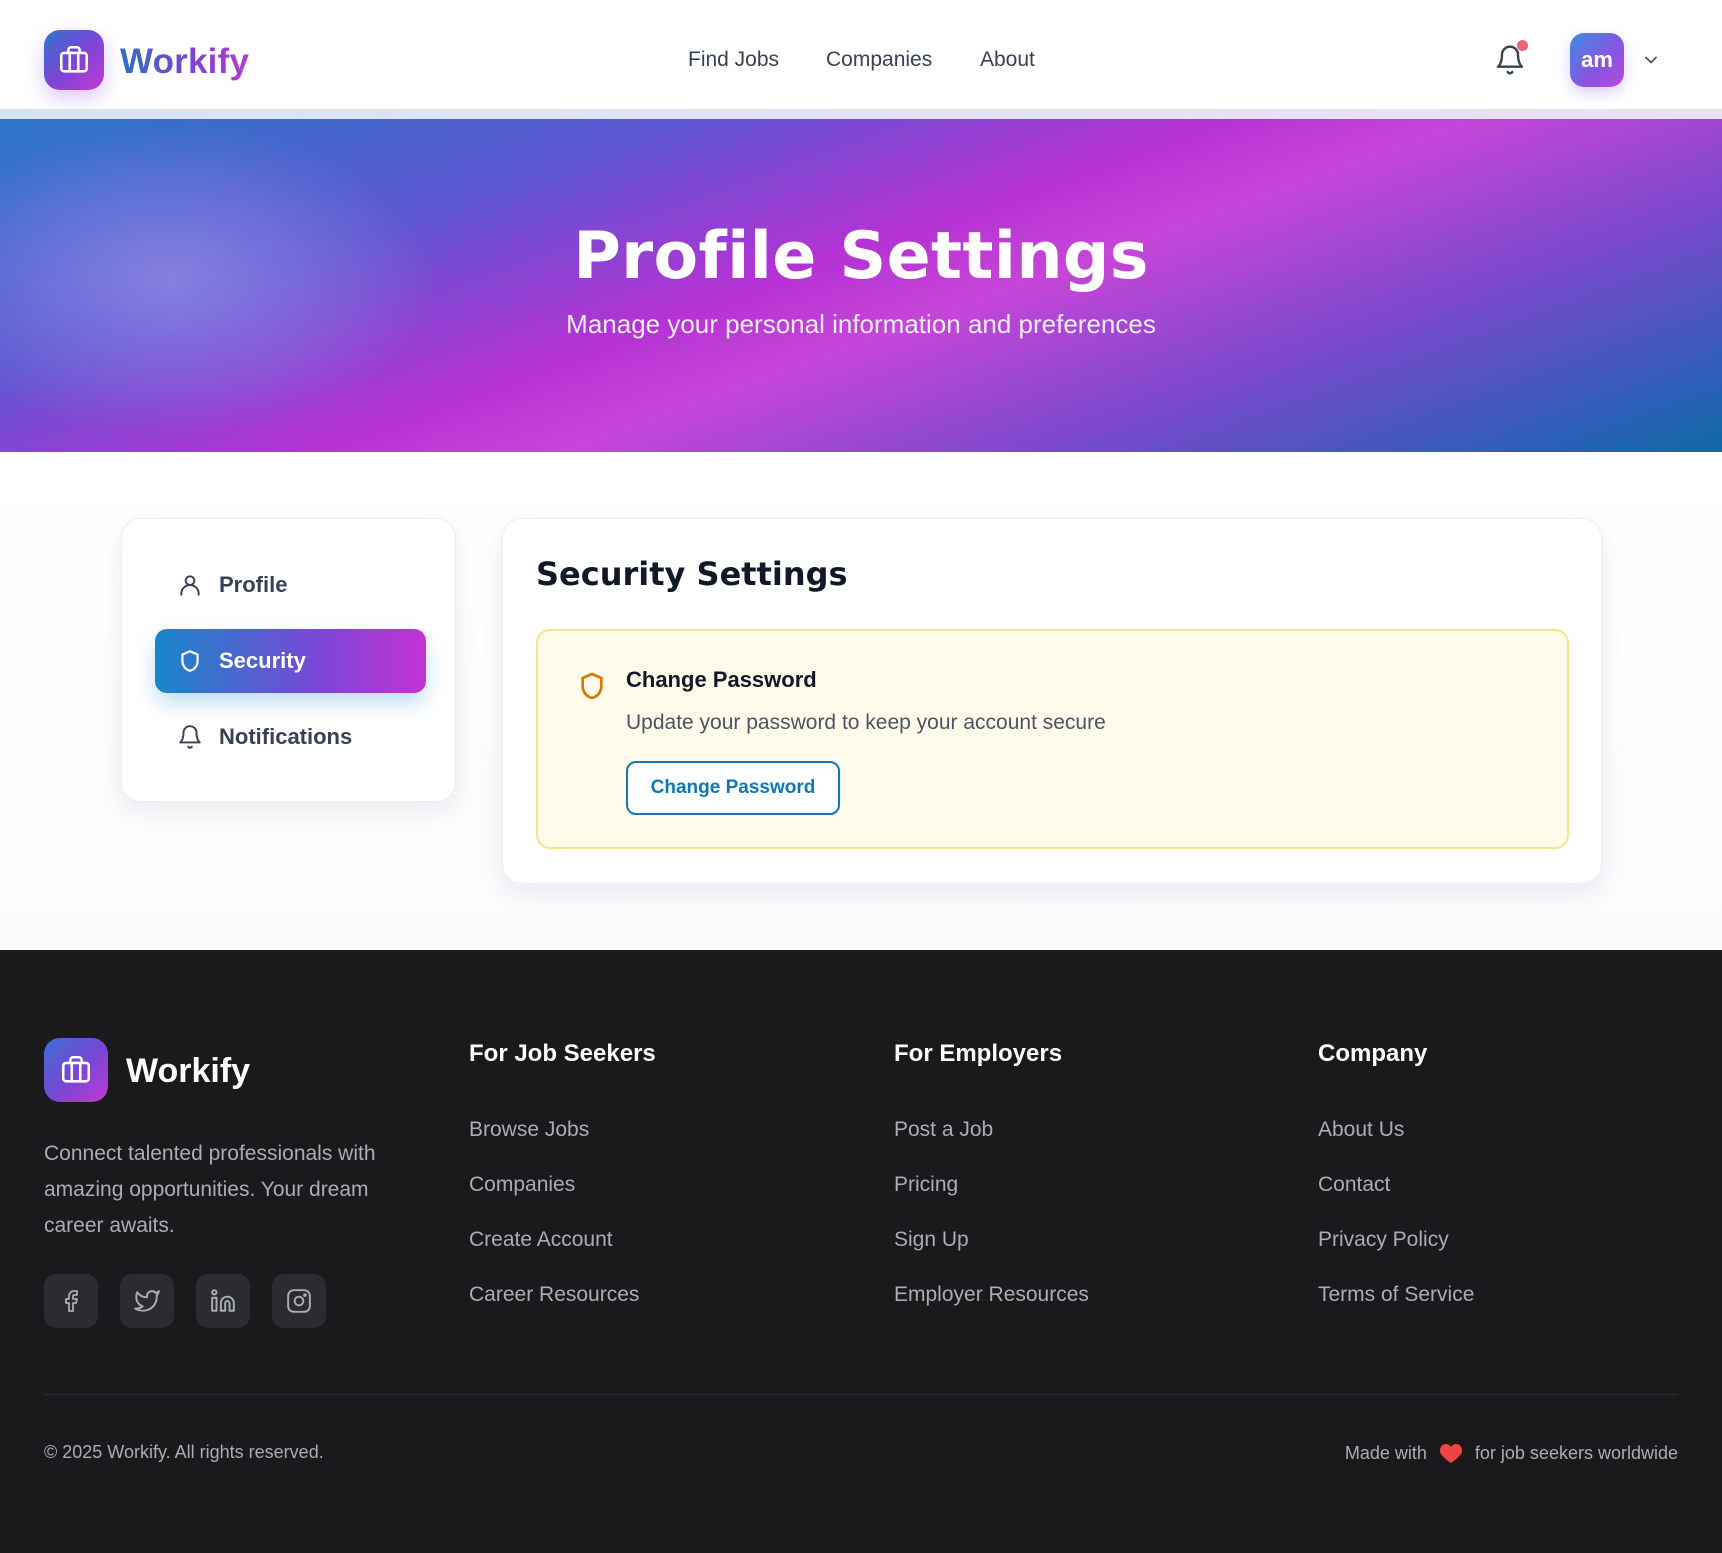  What do you see at coordinates (184, 1452) in the screenshot?
I see `copyright: © 2025 Workify. All rights reserved.` at bounding box center [184, 1452].